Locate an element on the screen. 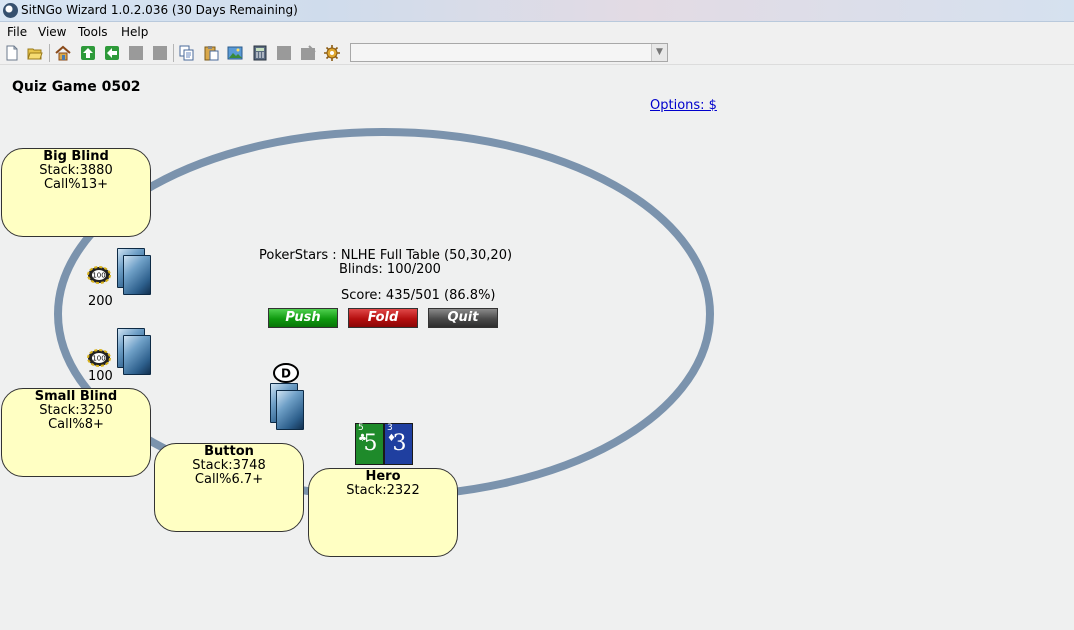 This screenshot has height=630, width=1074. table-info-line1: PokerStars : NLHE Full Table (50,30,20) is located at coordinates (386, 255).